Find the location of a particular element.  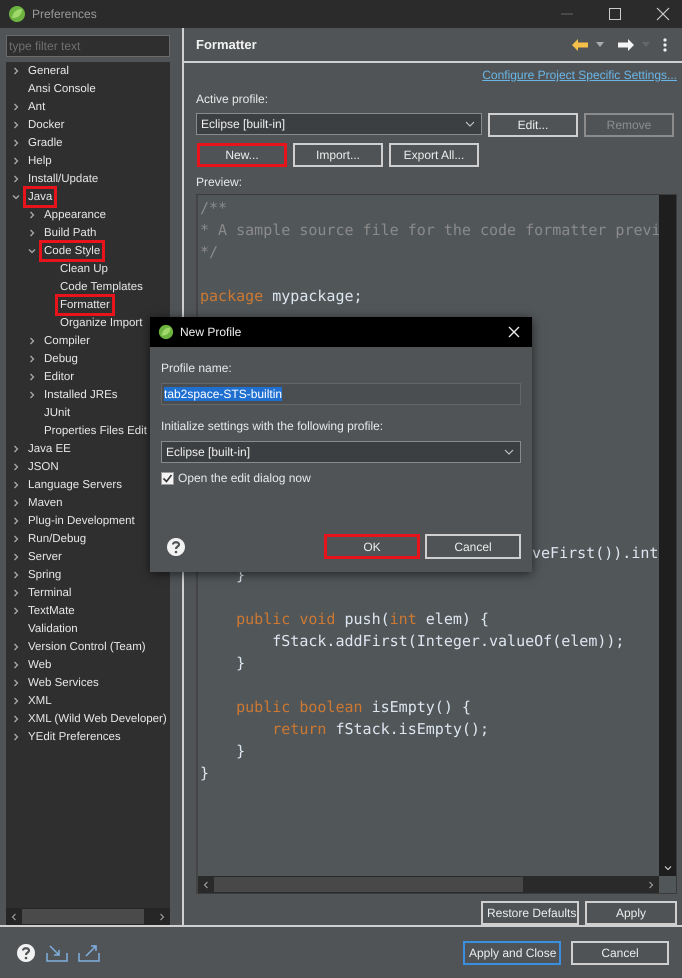

back-arrow-icon is located at coordinates (580, 45).